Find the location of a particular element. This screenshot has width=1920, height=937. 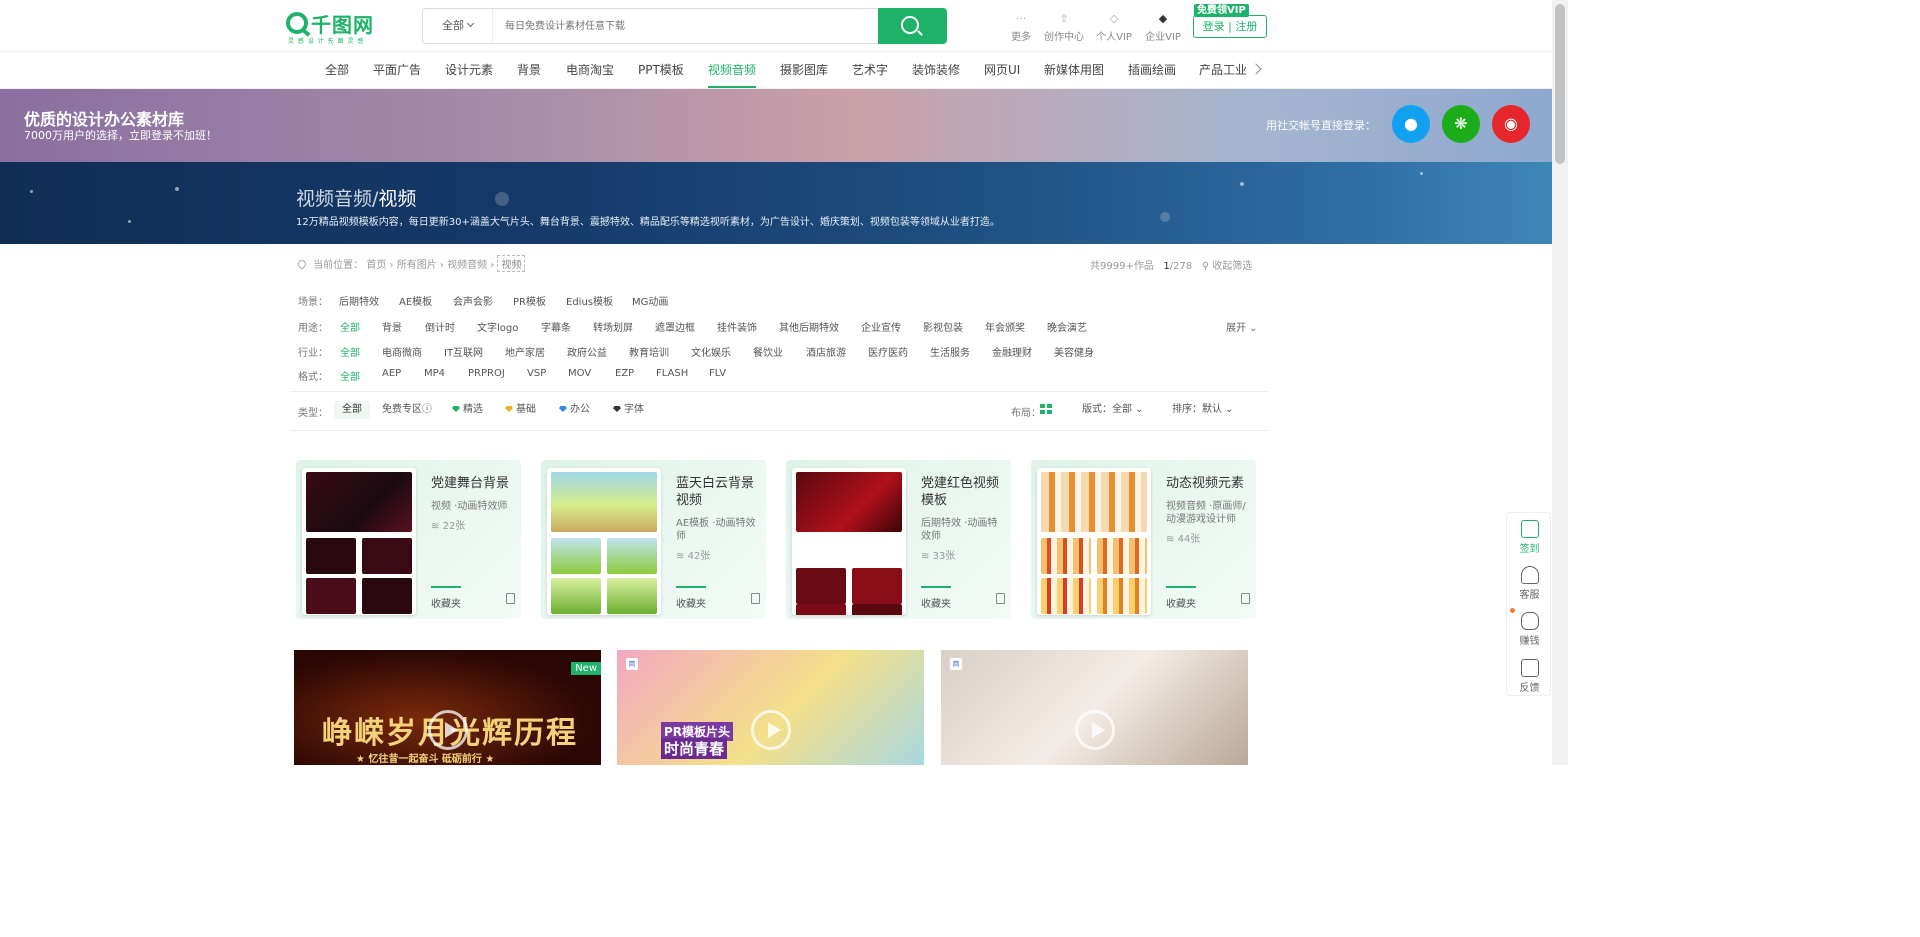

filter-option: 字幕条 is located at coordinates (556, 326).